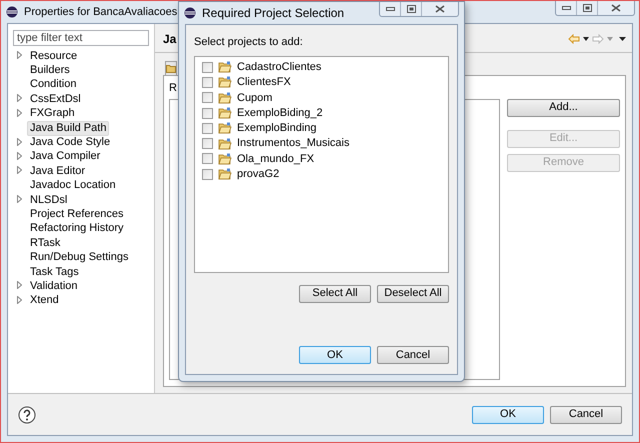  I want to click on tree-item: Builders, so click(50, 70).